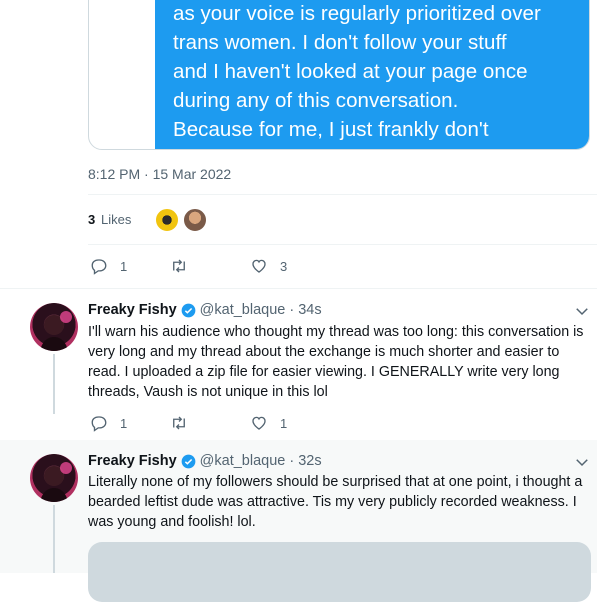 The image size is (597, 602). What do you see at coordinates (331, 129) in the screenshot?
I see `bubble-line: Because for me, I just frankly don't` at bounding box center [331, 129].